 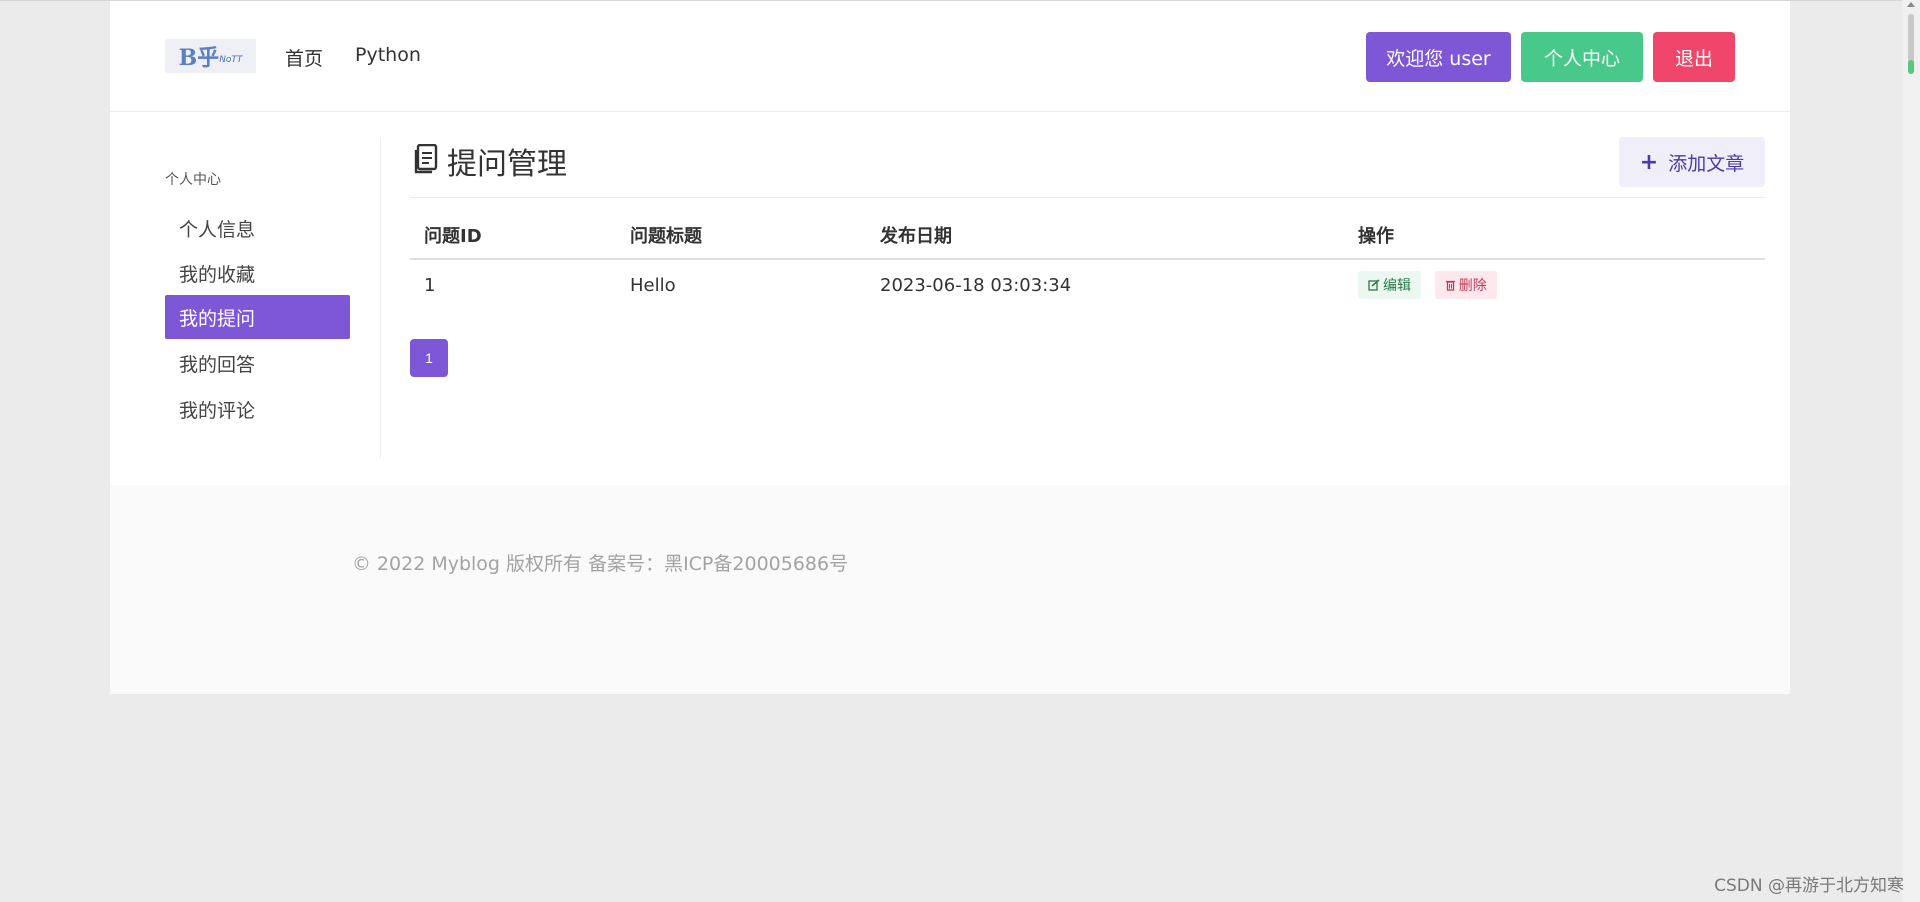 What do you see at coordinates (653, 285) in the screenshot?
I see `cell-question-title: Hello` at bounding box center [653, 285].